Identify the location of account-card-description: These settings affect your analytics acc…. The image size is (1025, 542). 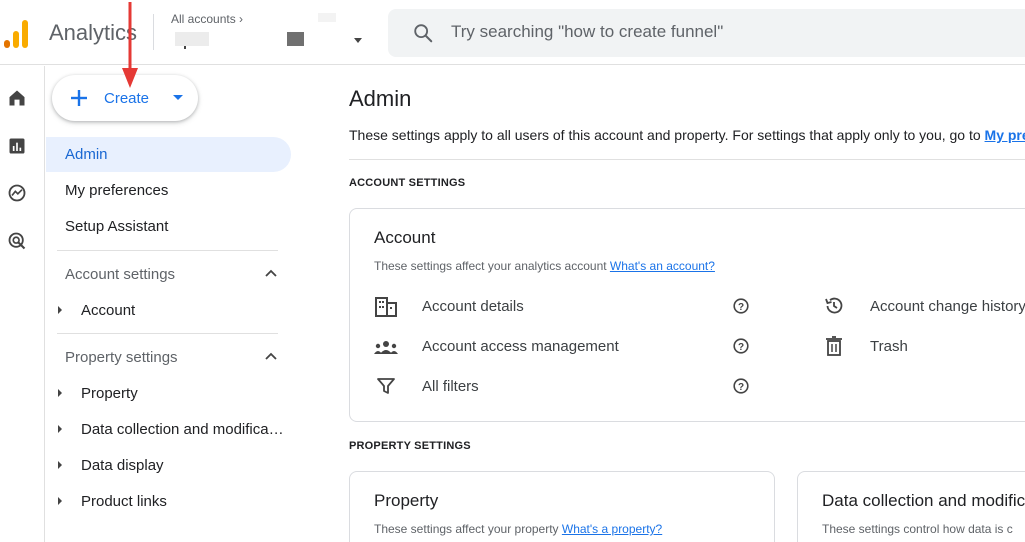
(544, 266).